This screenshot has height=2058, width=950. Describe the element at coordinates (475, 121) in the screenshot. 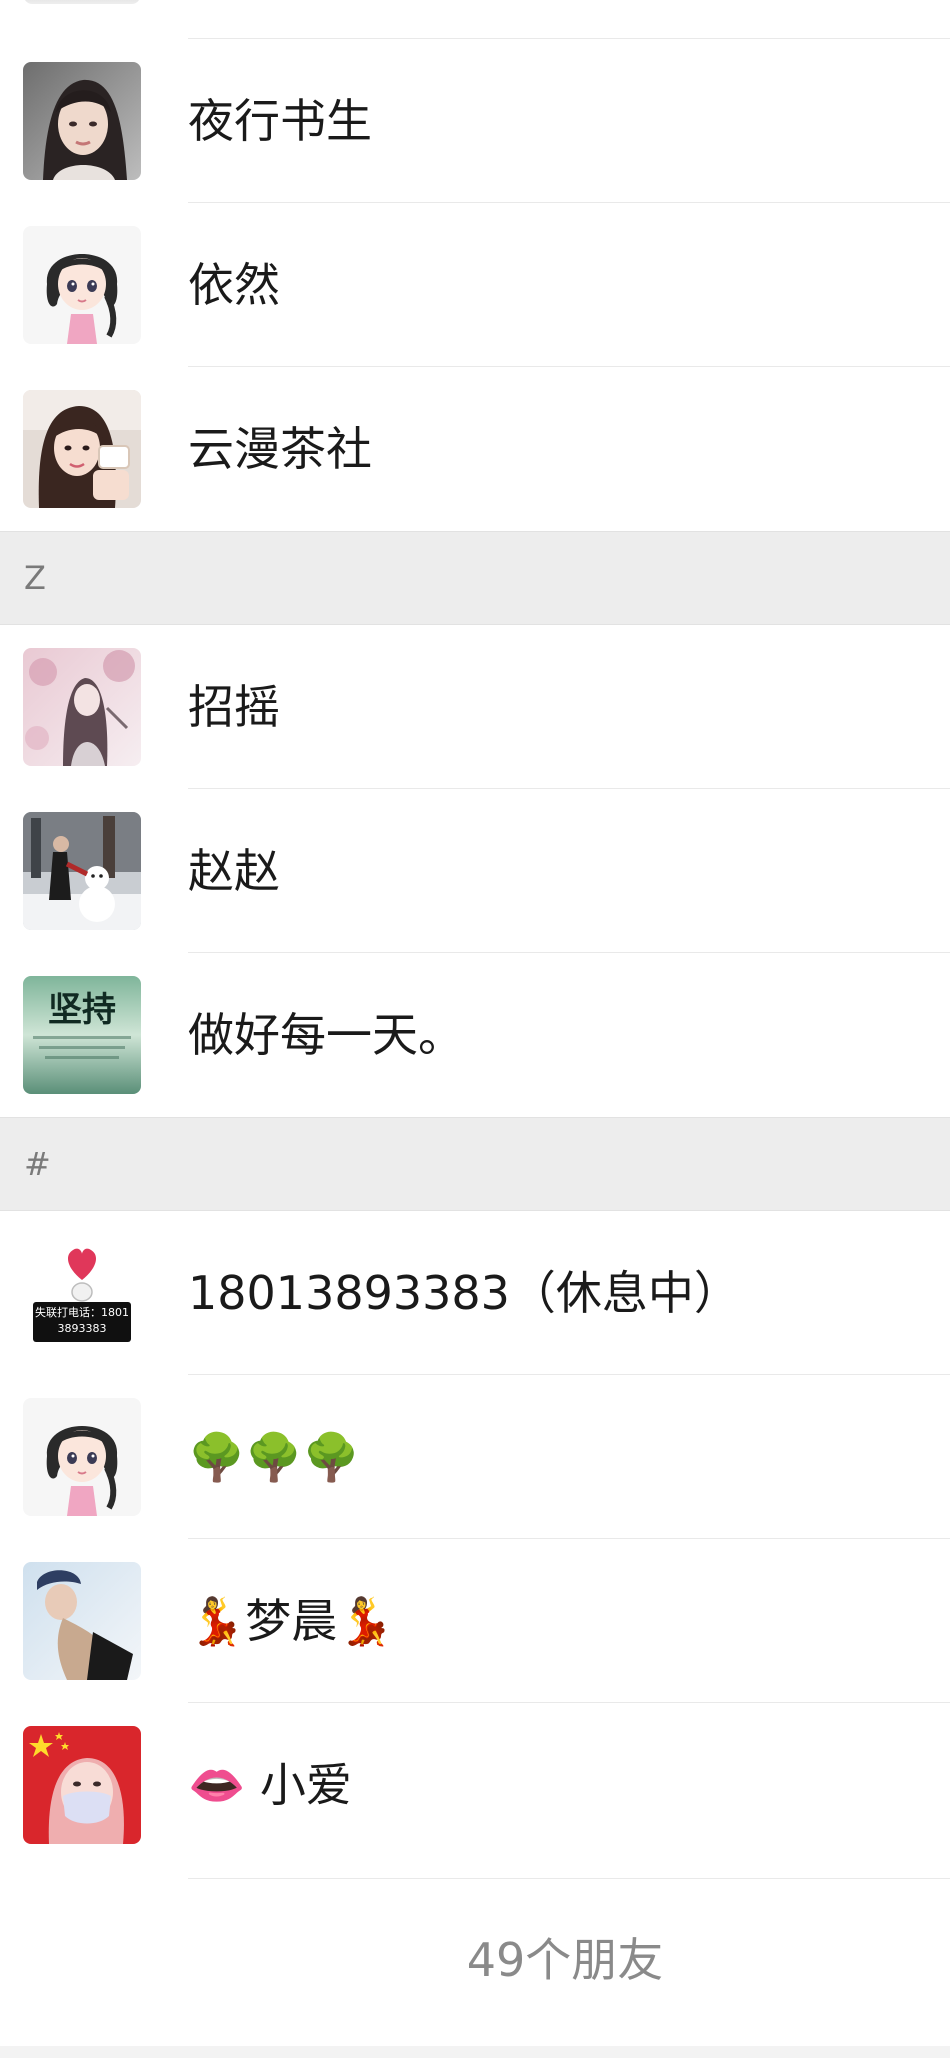

I see `contact-row: 夜行书生` at that location.